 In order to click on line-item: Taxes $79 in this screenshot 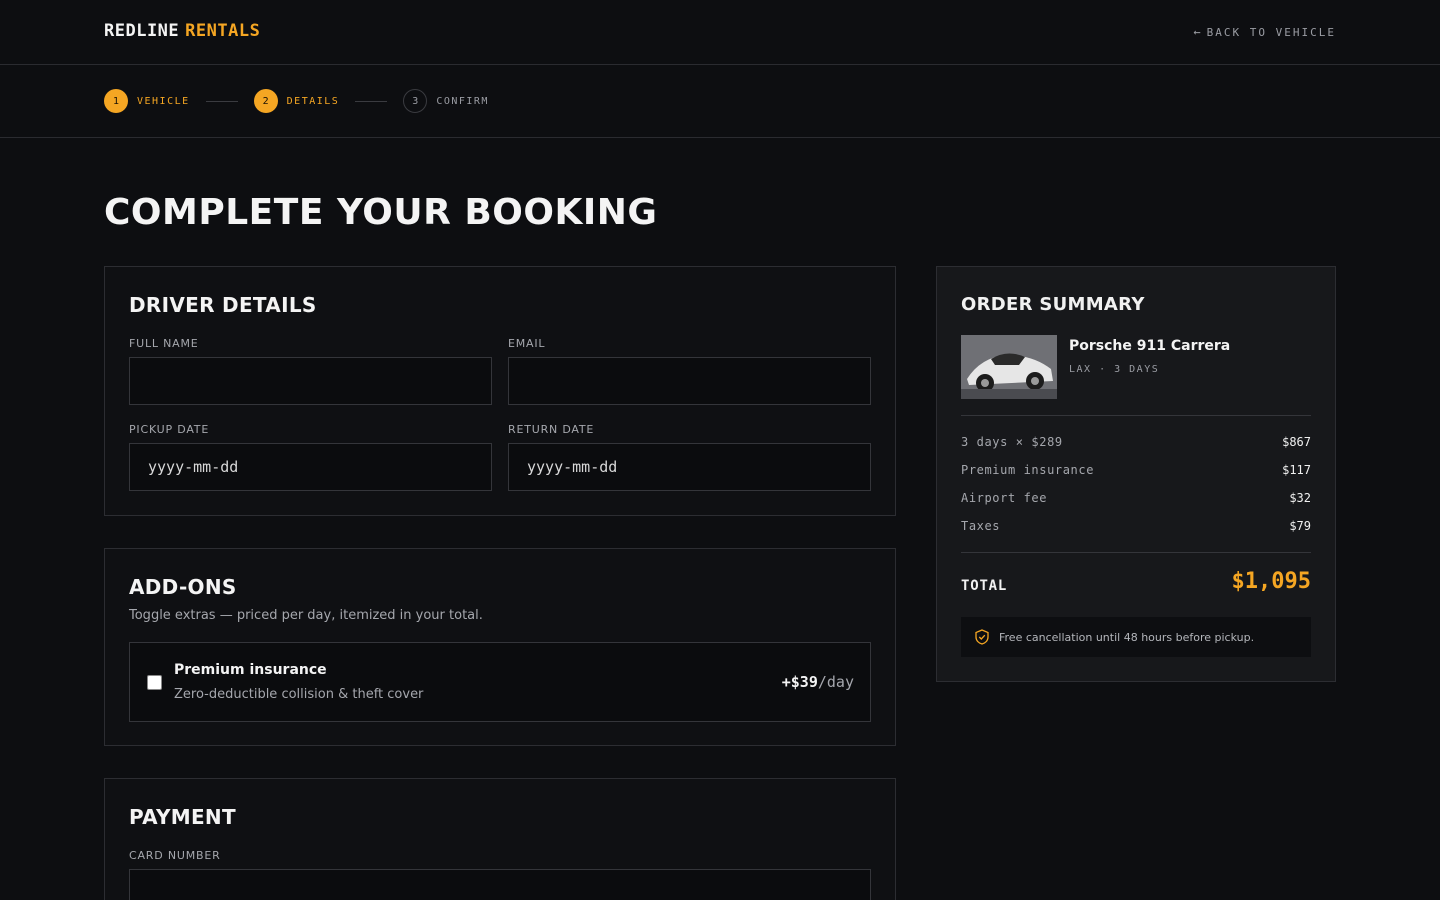, I will do `click(1136, 526)`.